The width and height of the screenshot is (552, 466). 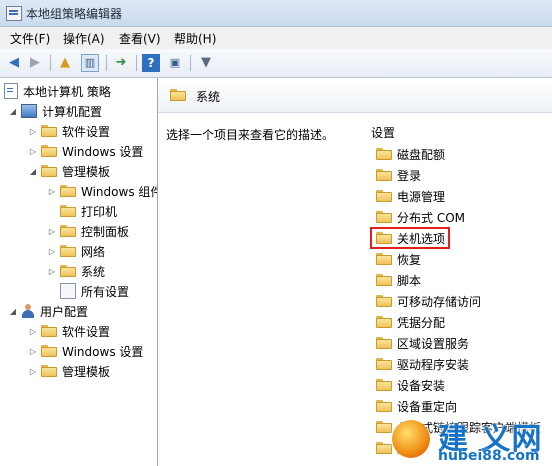 I want to click on menu-view: 查看(V), so click(x=140, y=38).